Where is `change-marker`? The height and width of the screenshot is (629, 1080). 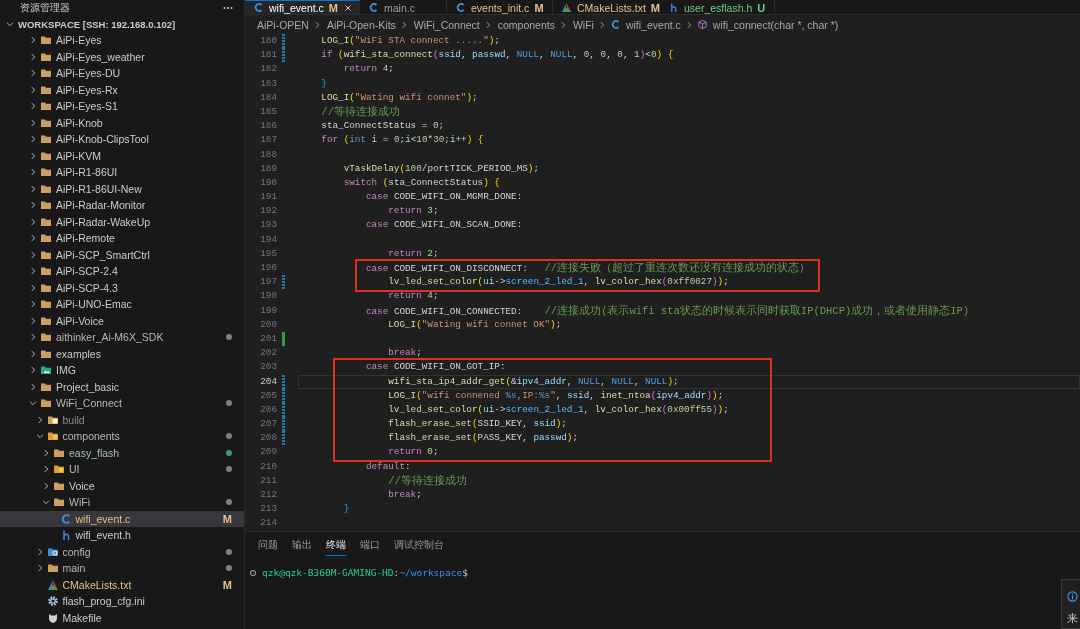 change-marker is located at coordinates (283, 282).